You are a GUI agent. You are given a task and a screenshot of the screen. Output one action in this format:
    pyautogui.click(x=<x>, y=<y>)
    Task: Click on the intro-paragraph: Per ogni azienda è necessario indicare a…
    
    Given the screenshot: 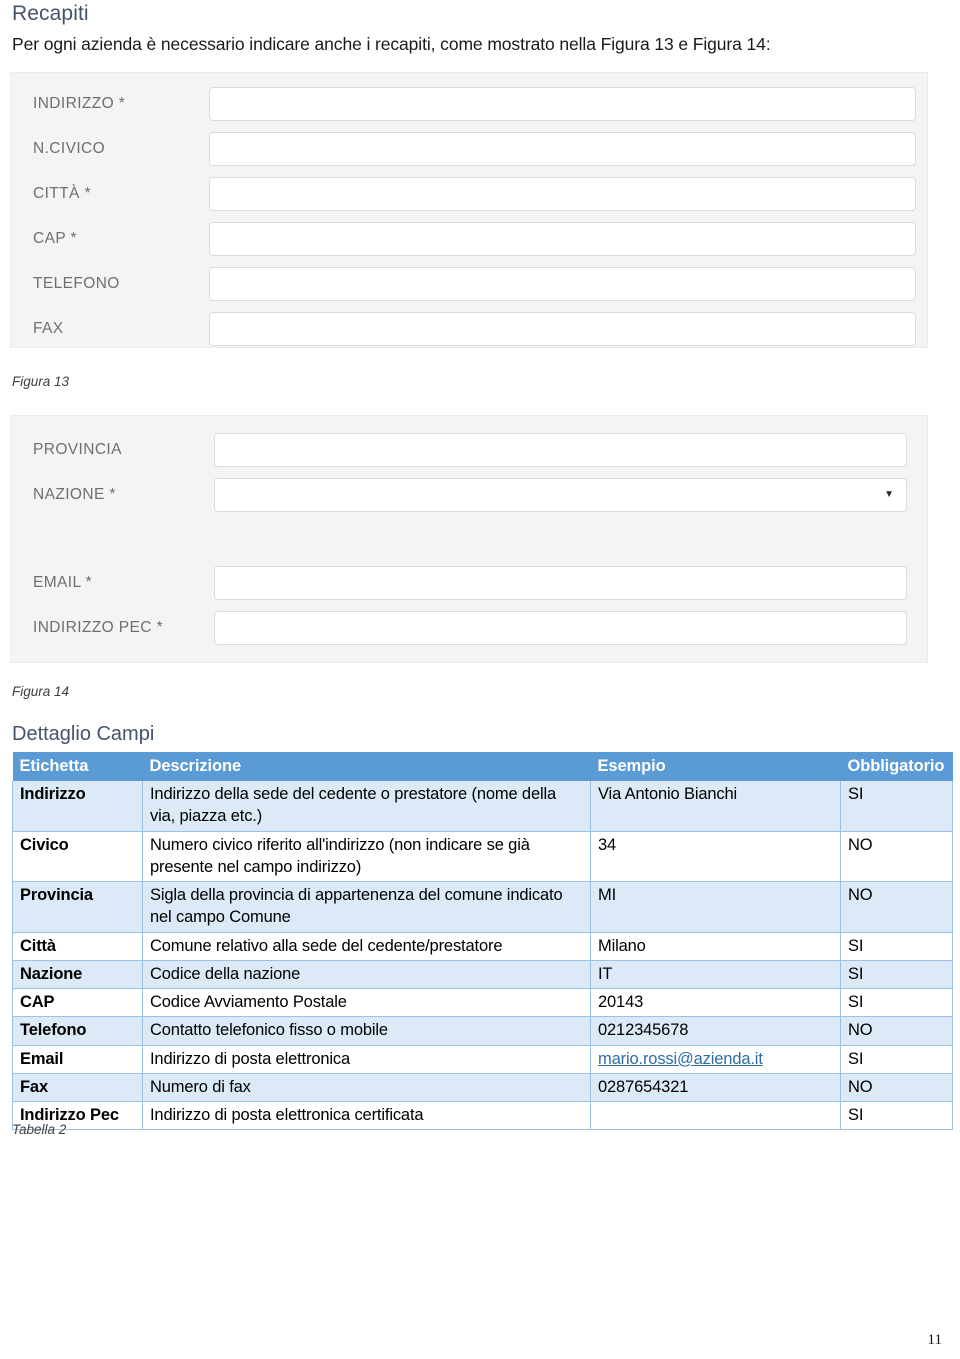 What is the action you would take?
    pyautogui.click(x=391, y=44)
    